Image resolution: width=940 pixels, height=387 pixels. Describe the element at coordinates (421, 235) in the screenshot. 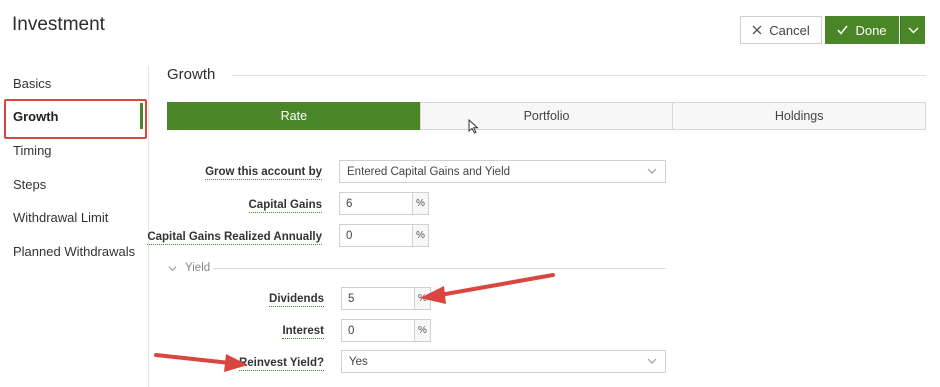

I see `cg-realized-unit: %` at that location.